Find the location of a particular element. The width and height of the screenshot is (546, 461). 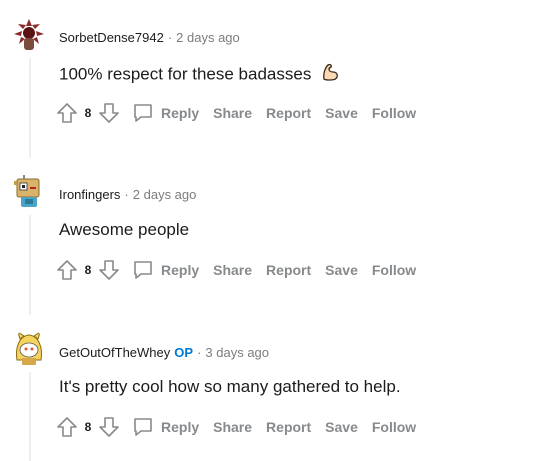

op-badge: OP is located at coordinates (184, 352).